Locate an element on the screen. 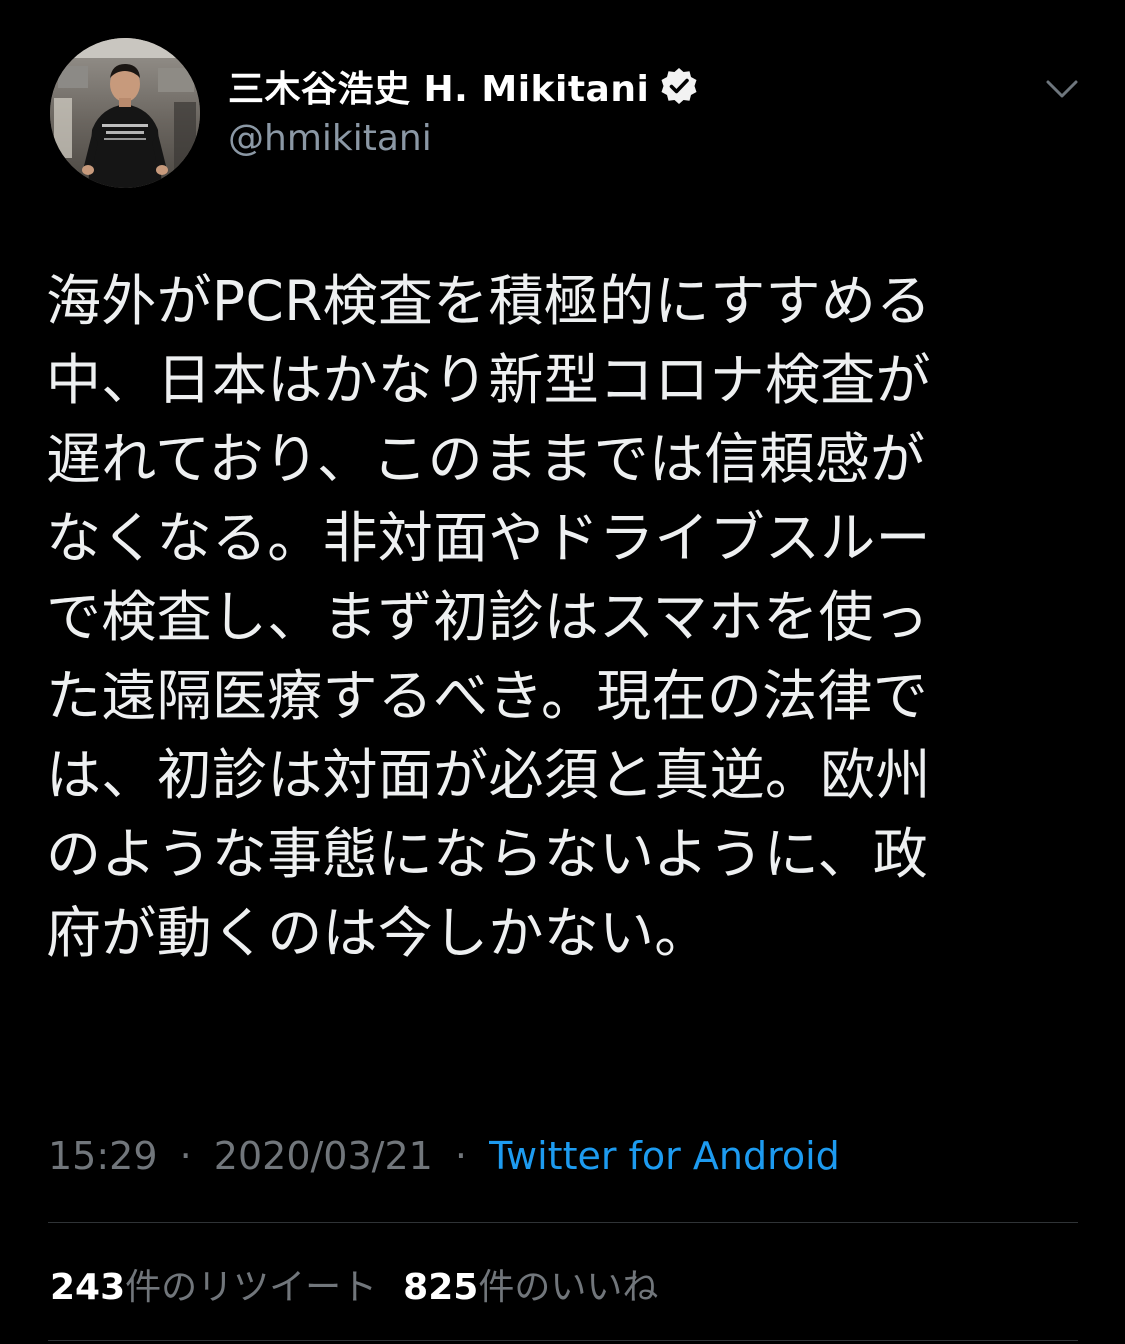 This screenshot has width=1125, height=1344. retweets-label: 件のリツイート is located at coordinates (251, 1287).